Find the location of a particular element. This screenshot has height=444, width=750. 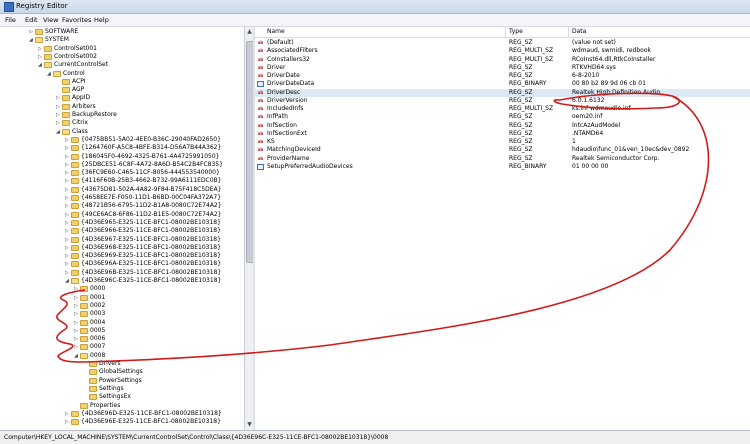

tree-item-label: PowerSettings is located at coordinates (120, 380).